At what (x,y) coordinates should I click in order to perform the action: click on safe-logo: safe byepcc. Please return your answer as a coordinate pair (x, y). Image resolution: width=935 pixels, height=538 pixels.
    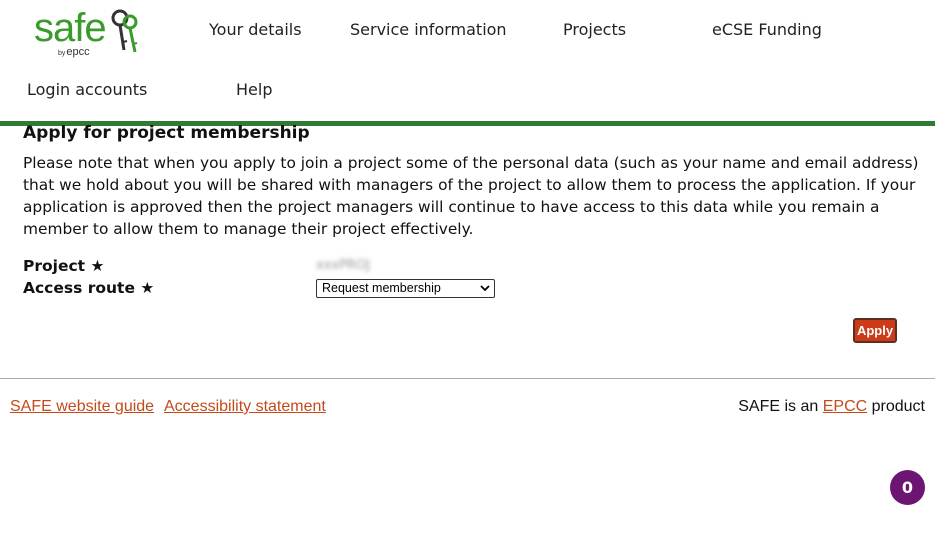
    Looking at the image, I should click on (87, 34).